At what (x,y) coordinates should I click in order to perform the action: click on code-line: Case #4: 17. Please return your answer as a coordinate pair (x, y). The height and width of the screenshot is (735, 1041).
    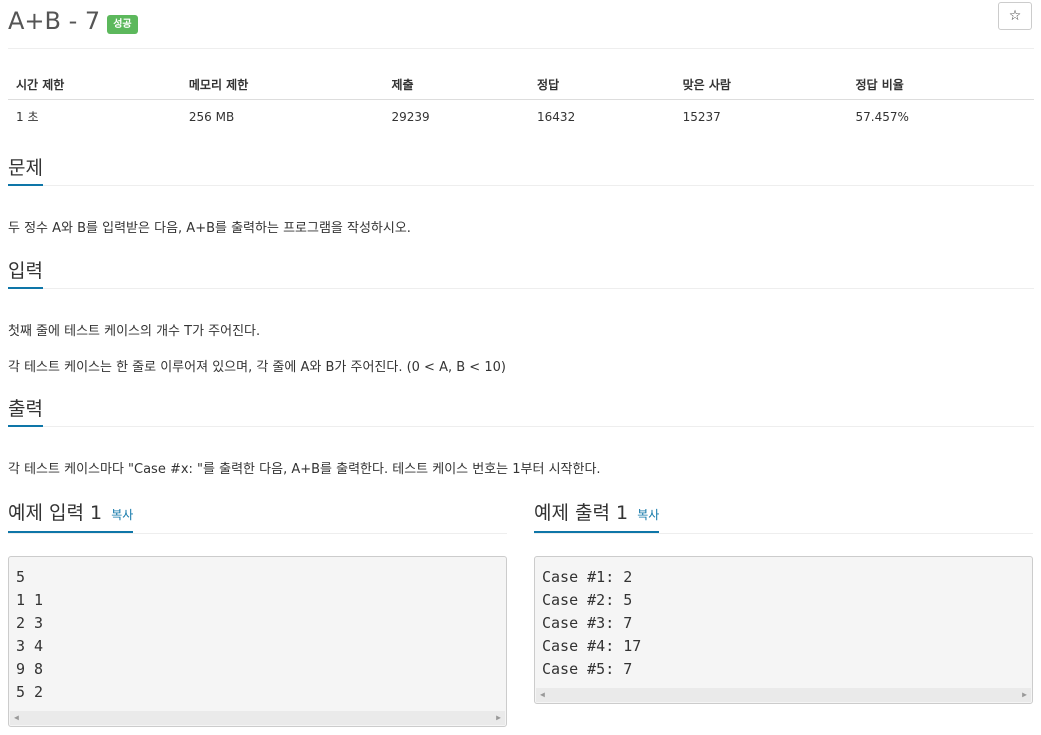
    Looking at the image, I should click on (592, 646).